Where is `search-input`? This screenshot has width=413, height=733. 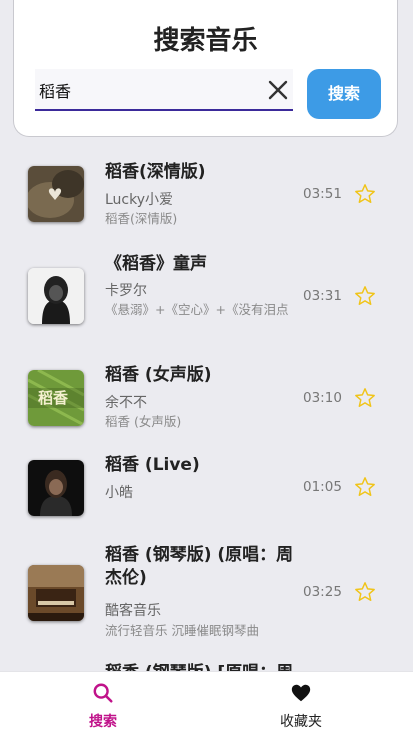 search-input is located at coordinates (149, 90).